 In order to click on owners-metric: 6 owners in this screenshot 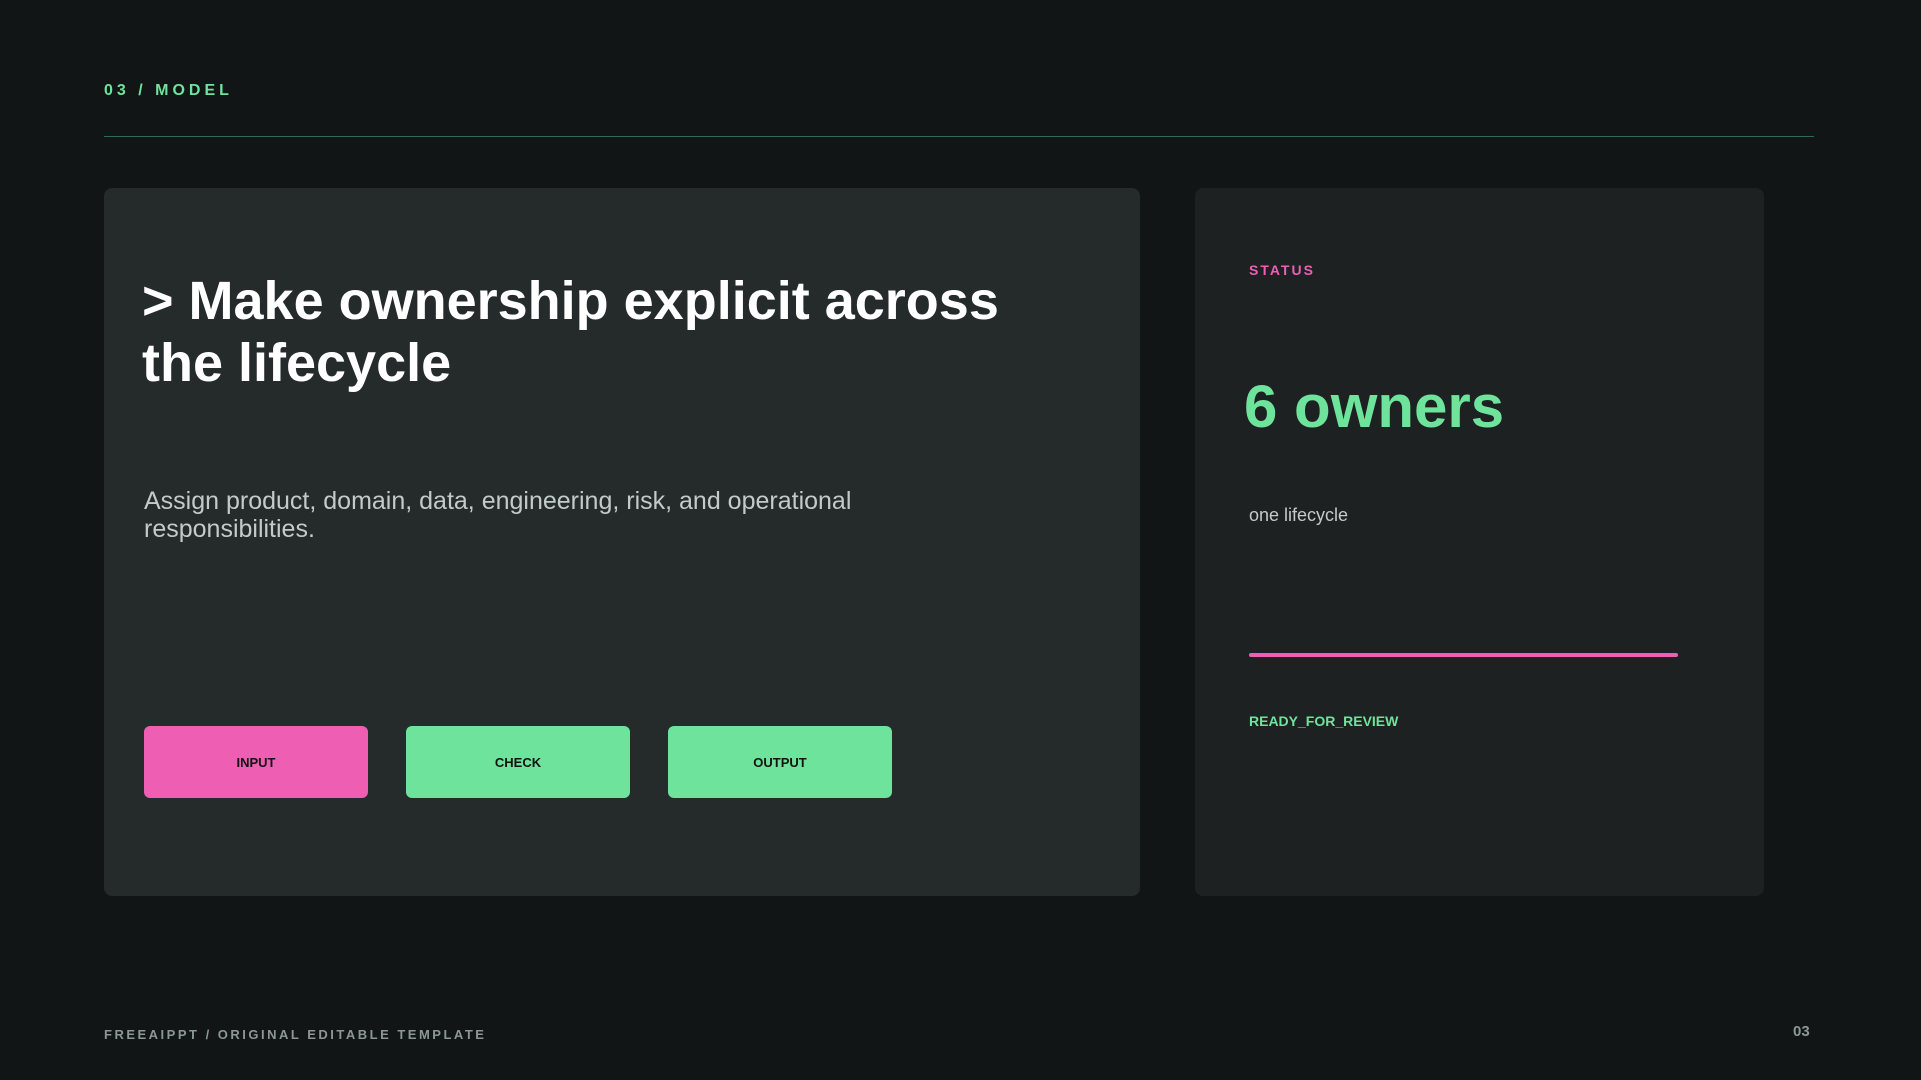, I will do `click(1374, 406)`.